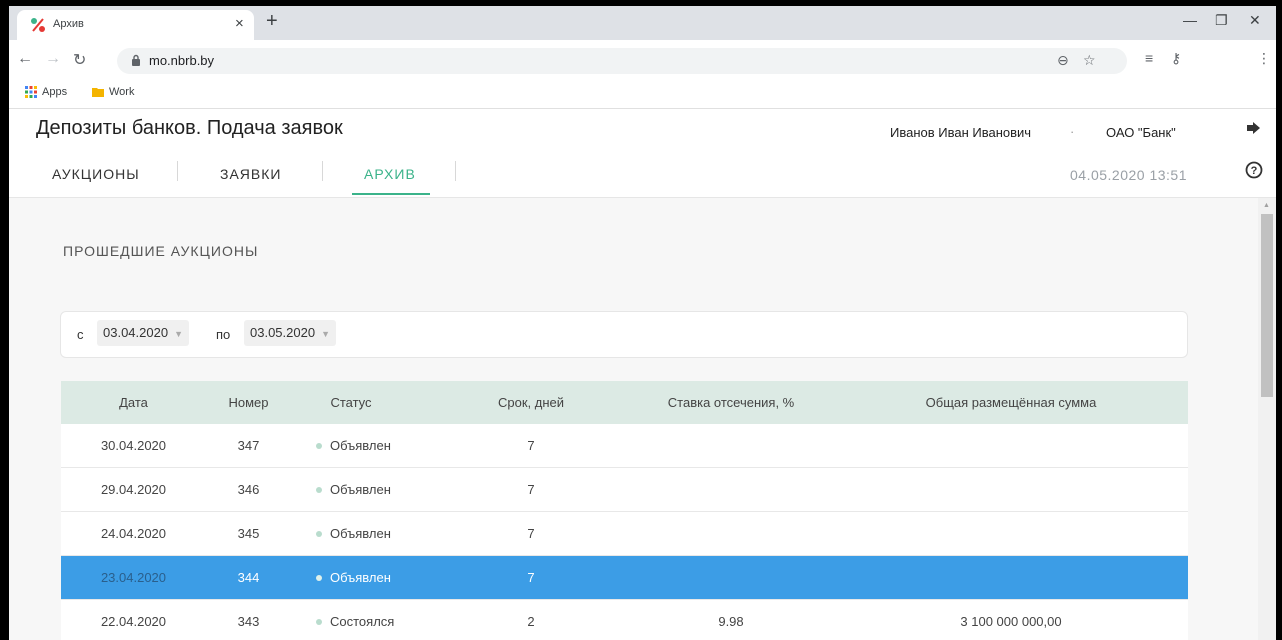  I want to click on page-title: Депозиты банков. Подача заявок, so click(189, 128).